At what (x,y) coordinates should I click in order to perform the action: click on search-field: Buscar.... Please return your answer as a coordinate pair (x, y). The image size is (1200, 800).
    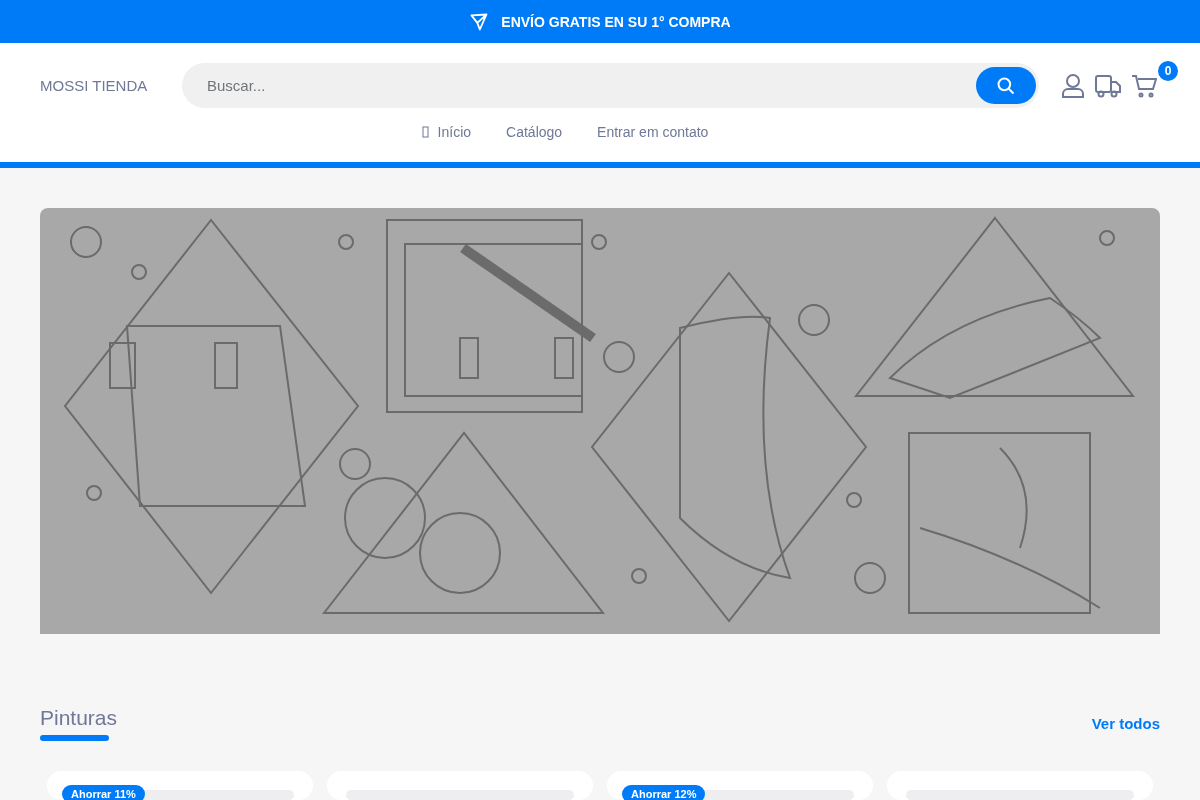
    Looking at the image, I should click on (610, 85).